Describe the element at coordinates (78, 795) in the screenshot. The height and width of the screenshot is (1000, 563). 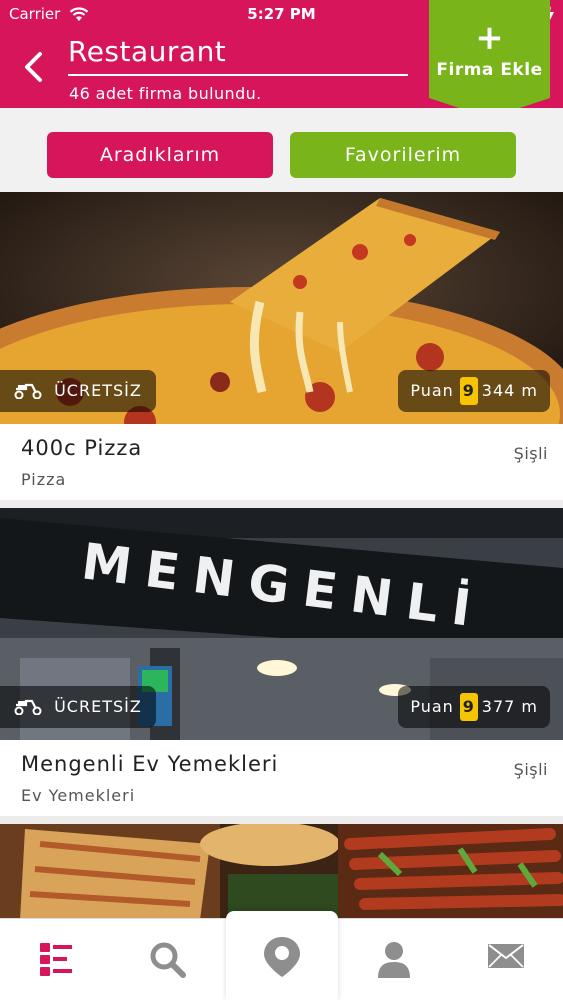
I see `listing-category: Ev Yemekleri` at that location.